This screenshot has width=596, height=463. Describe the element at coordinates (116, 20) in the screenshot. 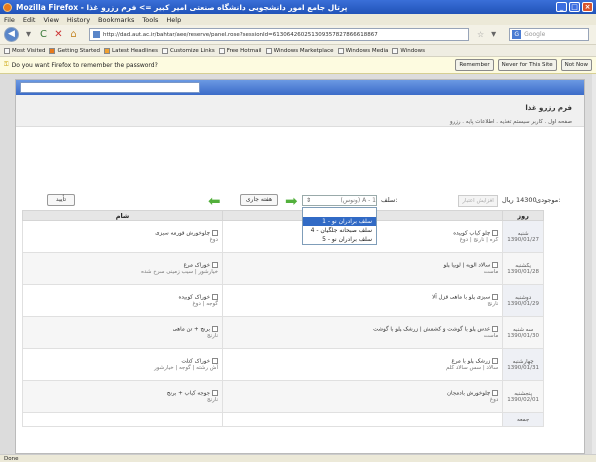

I see `menu-bookmarks: Bookmarks` at that location.